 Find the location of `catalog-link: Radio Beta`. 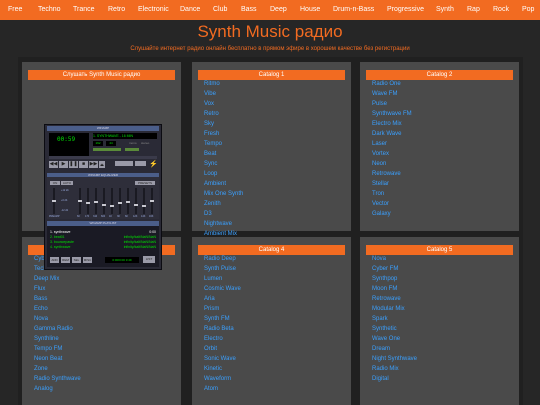

catalog-link: Radio Beta is located at coordinates (222, 329).